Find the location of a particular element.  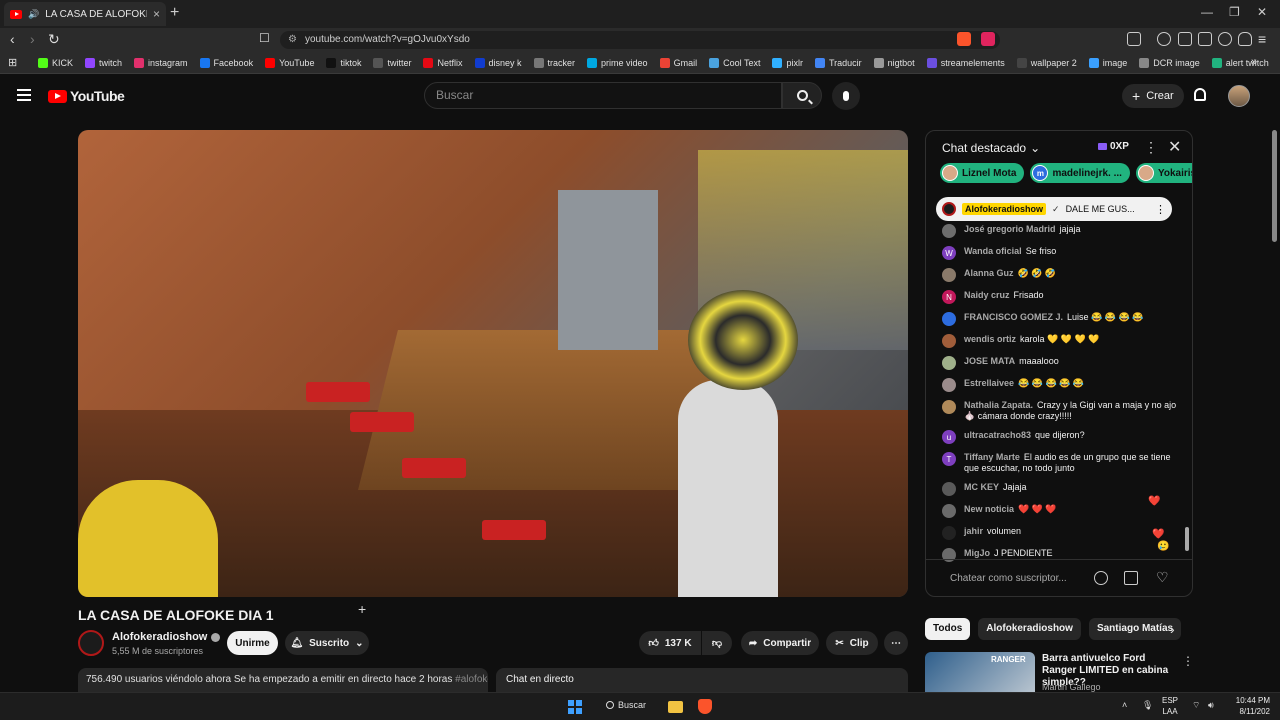

chat-message: FRANCISCO GOMEZ J. Luise 😂 😂 😂 😂 is located at coordinates (1060, 319).